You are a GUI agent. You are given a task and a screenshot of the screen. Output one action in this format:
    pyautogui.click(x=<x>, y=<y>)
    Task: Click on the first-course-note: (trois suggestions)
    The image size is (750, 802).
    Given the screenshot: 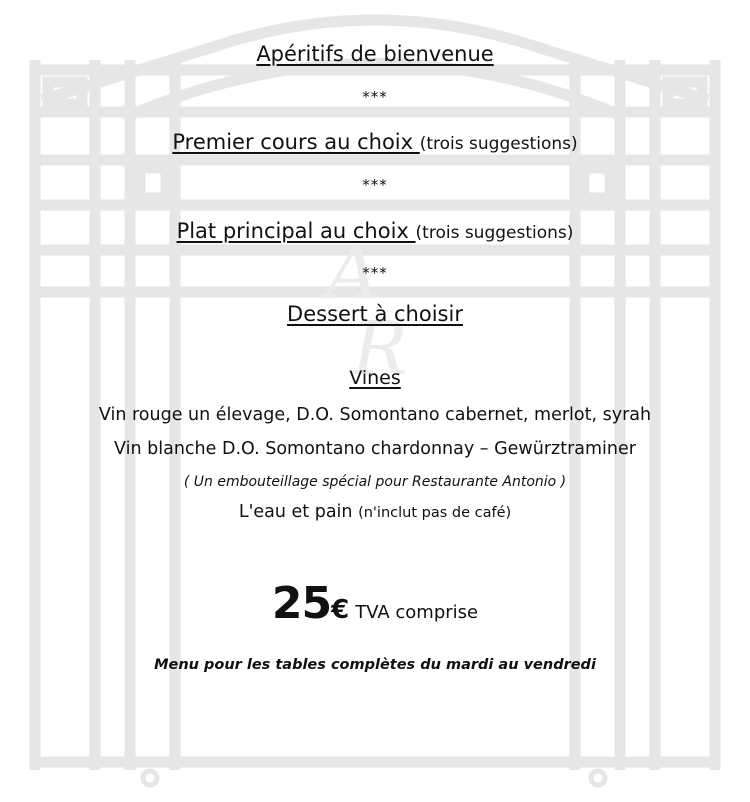 What is the action you would take?
    pyautogui.click(x=498, y=144)
    